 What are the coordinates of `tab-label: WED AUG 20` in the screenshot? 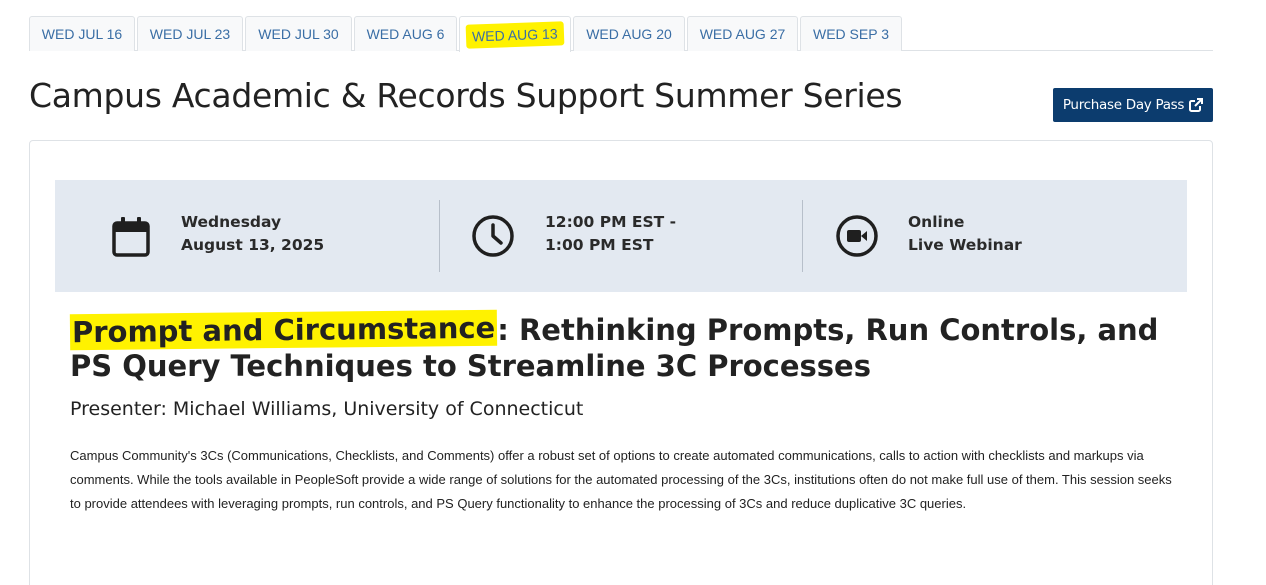 It's located at (629, 34).